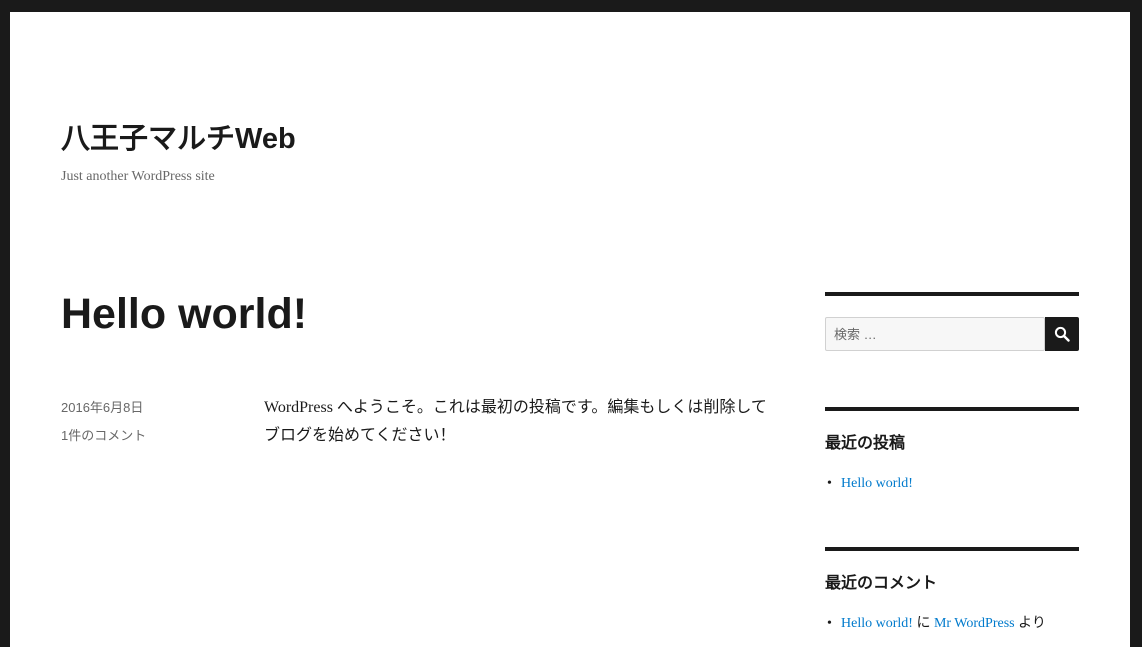  I want to click on post-title: Hello world!, so click(184, 314).